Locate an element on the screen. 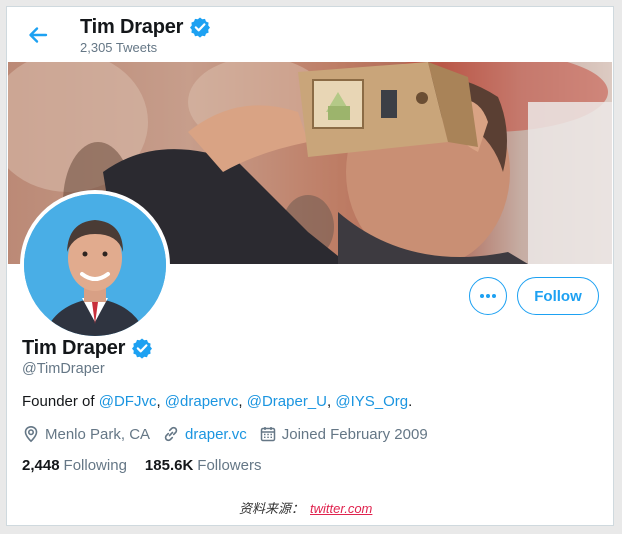 Image resolution: width=622 pixels, height=534 pixels. bio-prefix: Founder of is located at coordinates (60, 401).